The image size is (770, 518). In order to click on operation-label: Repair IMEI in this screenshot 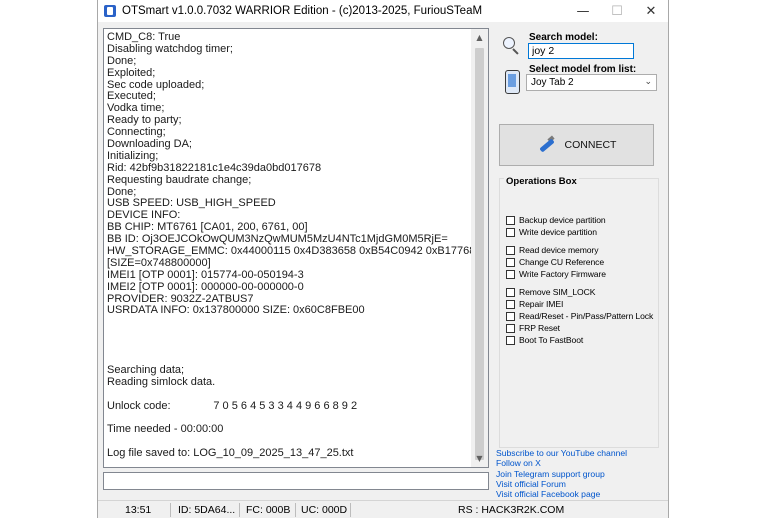, I will do `click(541, 304)`.